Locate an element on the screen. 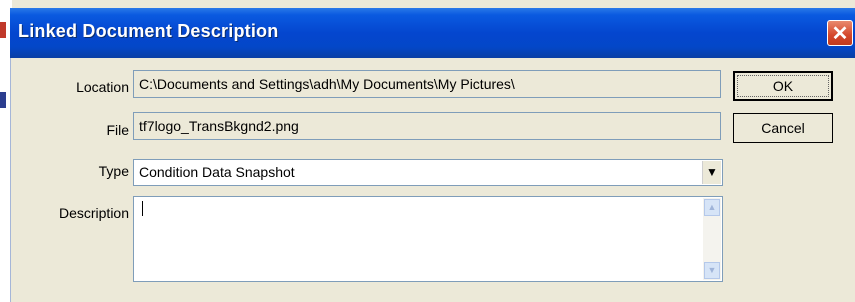 The width and height of the screenshot is (855, 302). description-scrollbar: ▲ ▼ is located at coordinates (712, 239).